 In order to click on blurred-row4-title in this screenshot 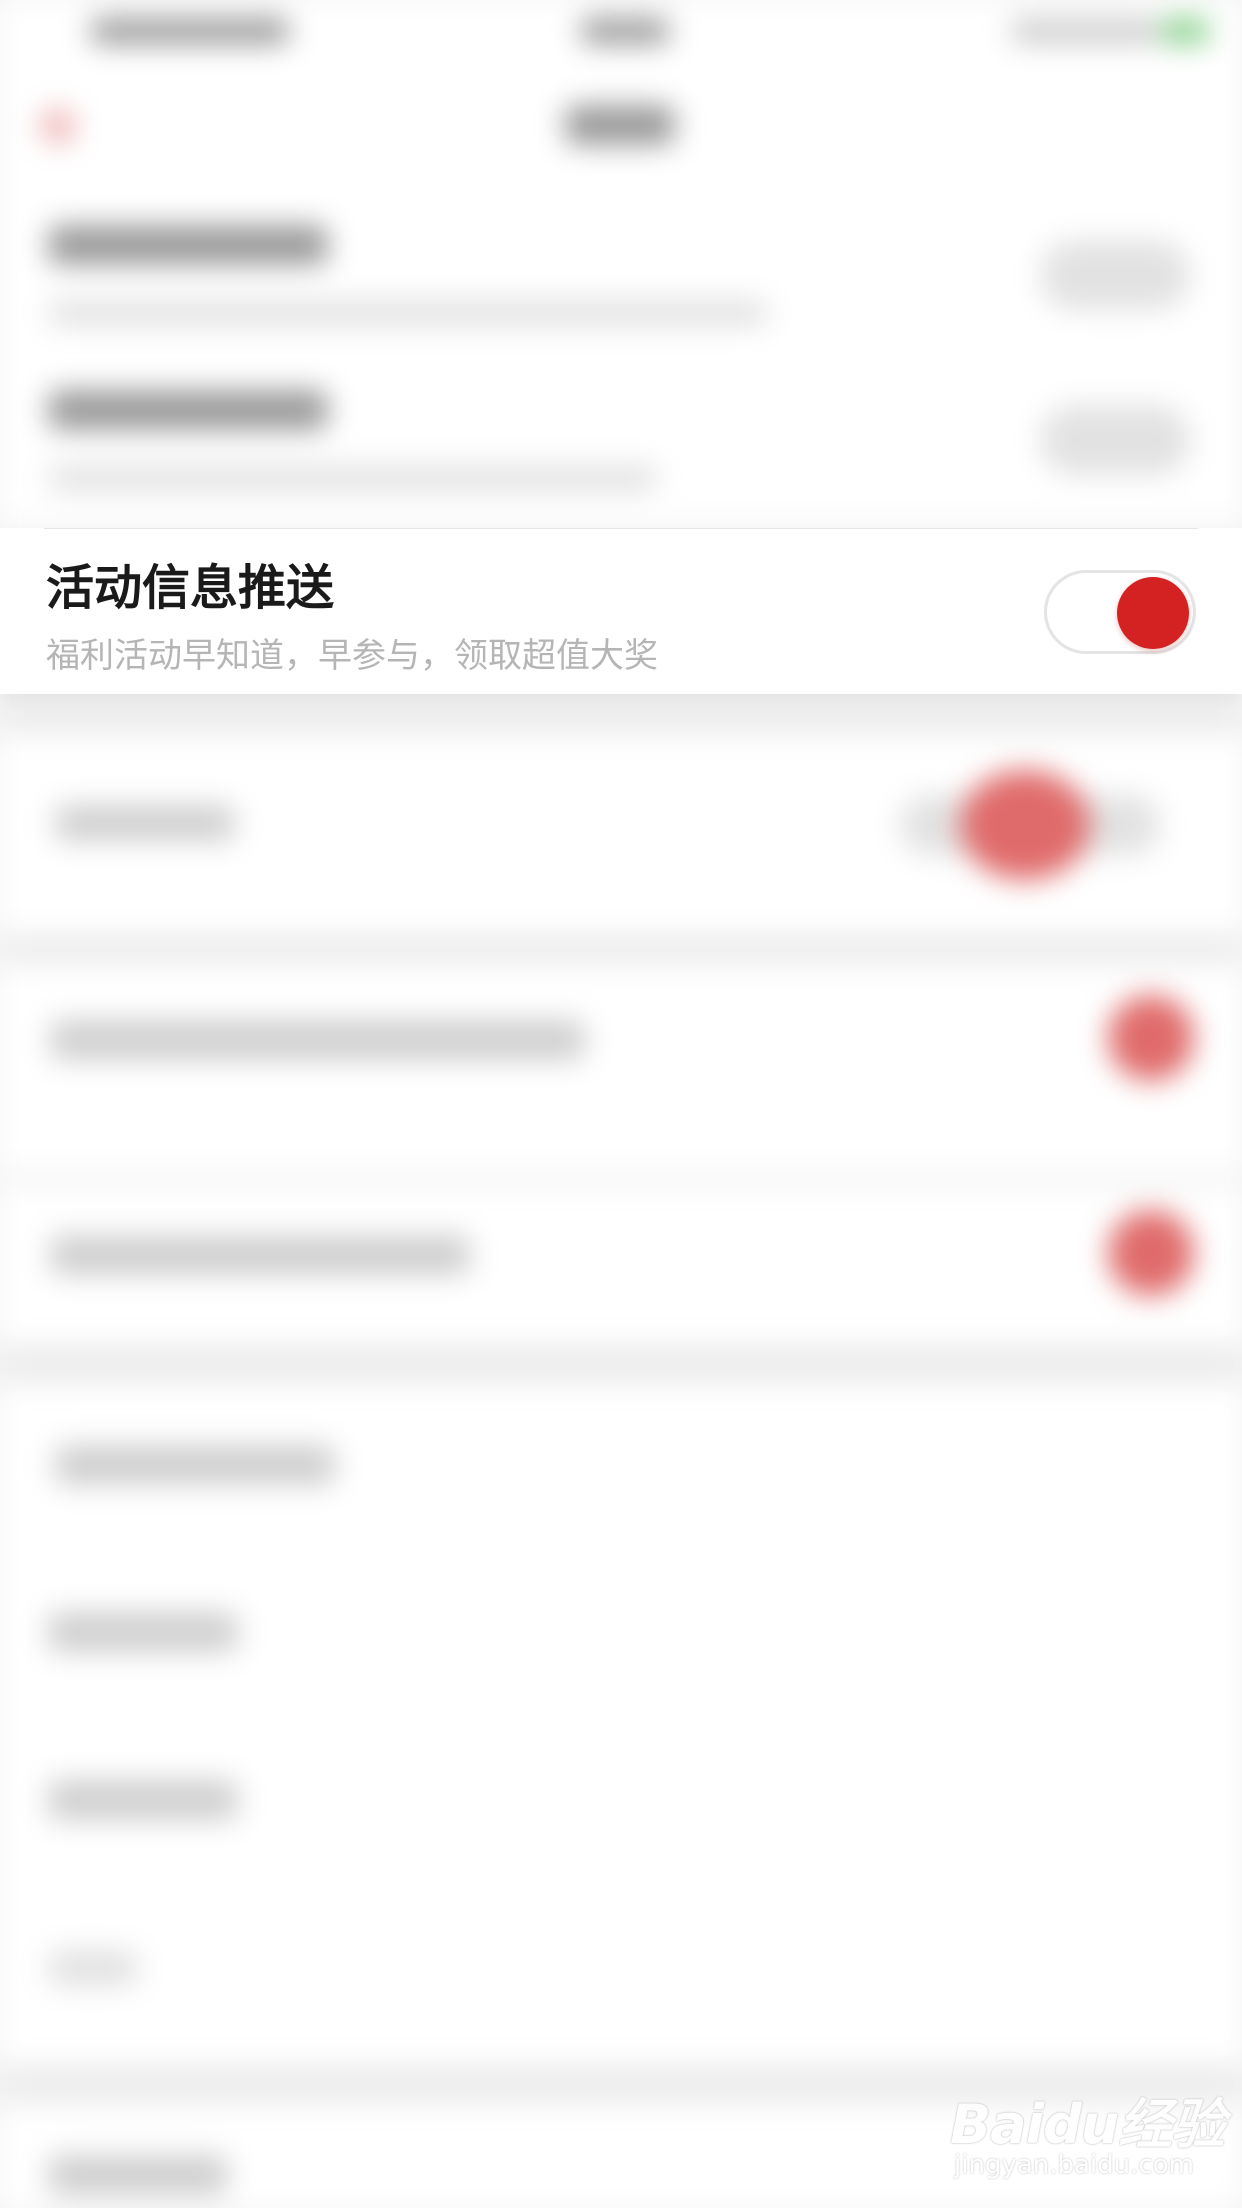, I will do `click(317, 1040)`.